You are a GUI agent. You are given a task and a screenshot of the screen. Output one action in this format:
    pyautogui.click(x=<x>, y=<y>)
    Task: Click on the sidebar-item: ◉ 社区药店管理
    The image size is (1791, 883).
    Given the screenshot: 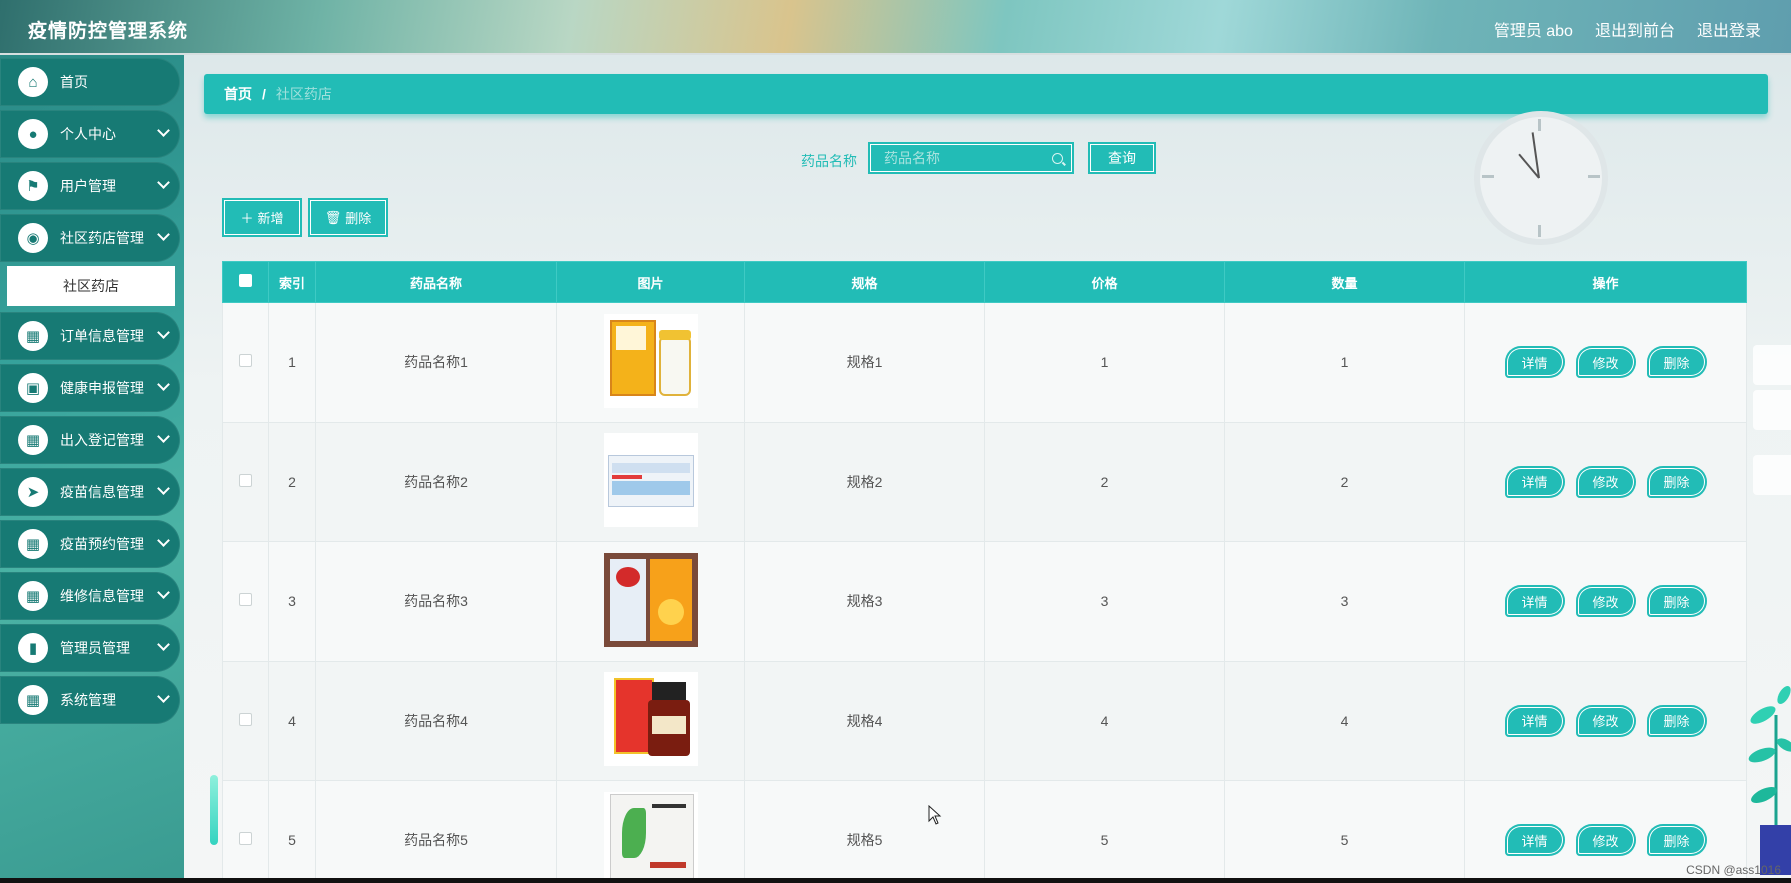 What is the action you would take?
    pyautogui.click(x=90, y=238)
    